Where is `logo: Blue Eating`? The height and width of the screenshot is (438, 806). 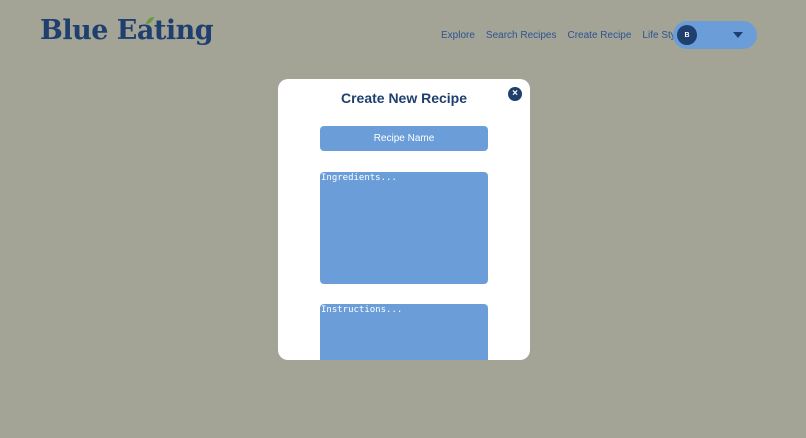
logo: Blue Eating is located at coordinates (127, 30).